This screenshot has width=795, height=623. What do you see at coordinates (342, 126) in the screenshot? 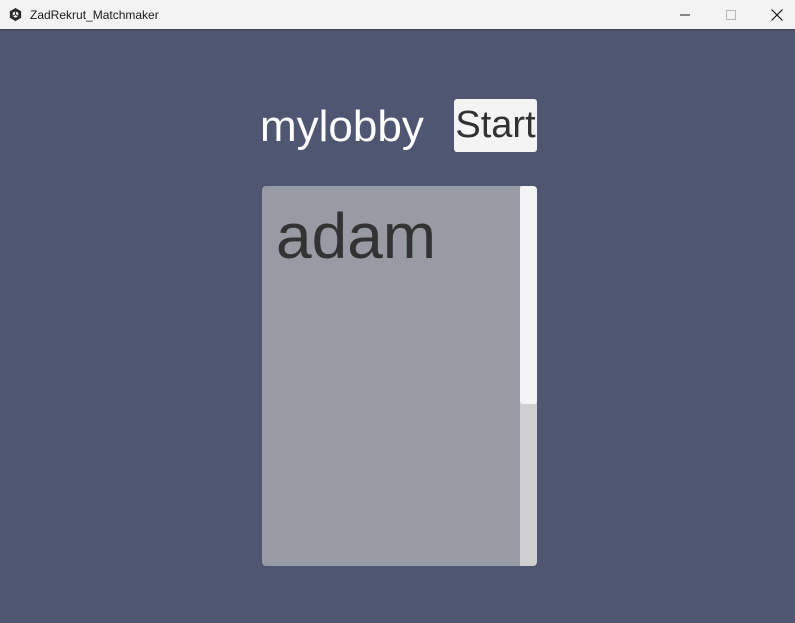
I see `lobby-name-label: mylobby` at bounding box center [342, 126].